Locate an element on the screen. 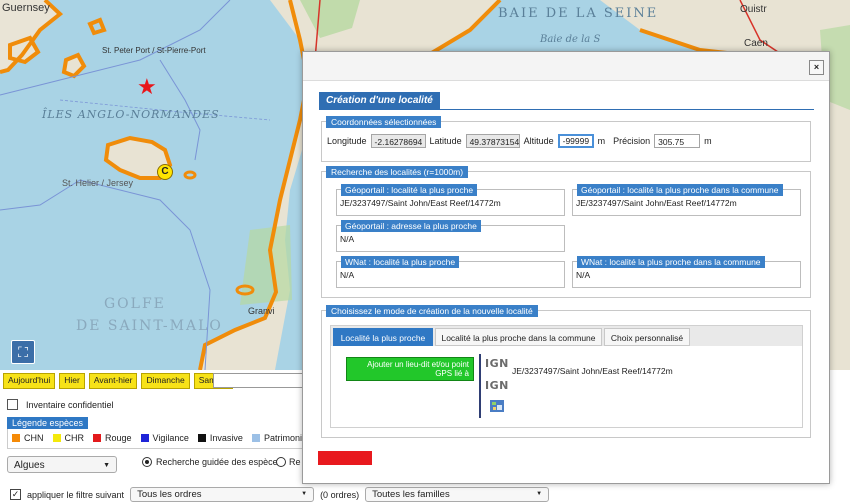 The image size is (850, 502). legend-label: CHN is located at coordinates (34, 438).